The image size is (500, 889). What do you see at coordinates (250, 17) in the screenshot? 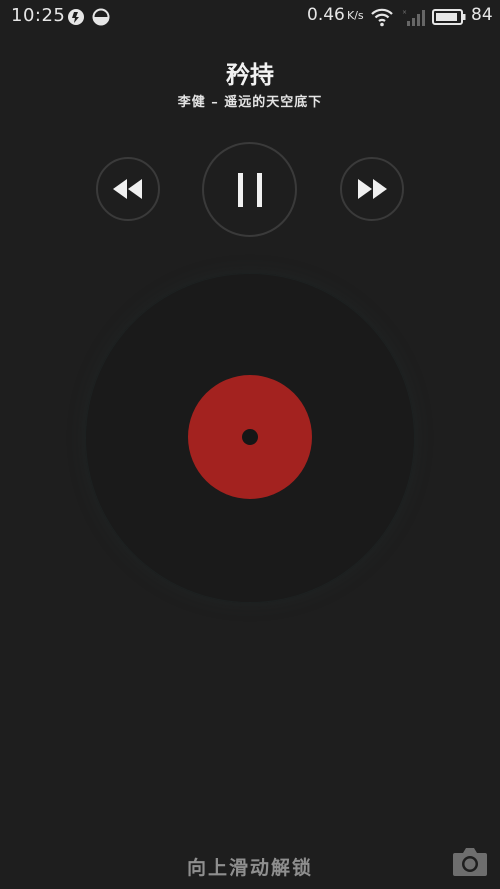
I see `status-bar: 10:25 0.46 K/s × 84` at bounding box center [250, 17].